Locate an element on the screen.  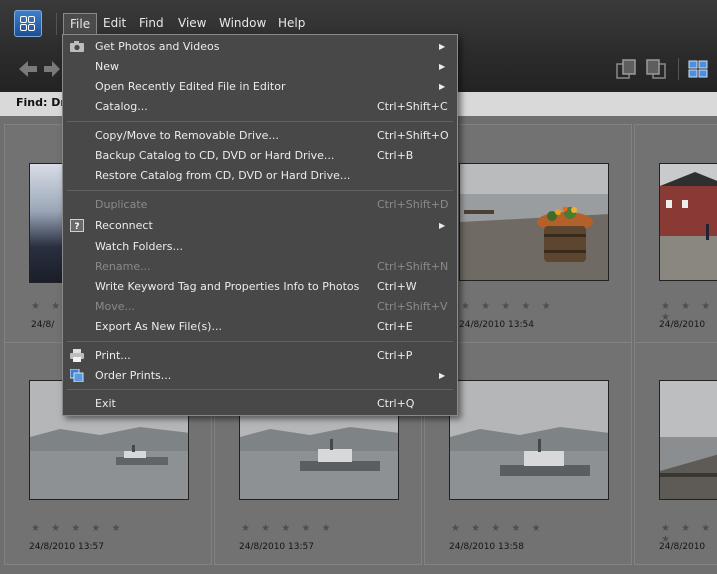
menu-window: Window is located at coordinates (242, 23).